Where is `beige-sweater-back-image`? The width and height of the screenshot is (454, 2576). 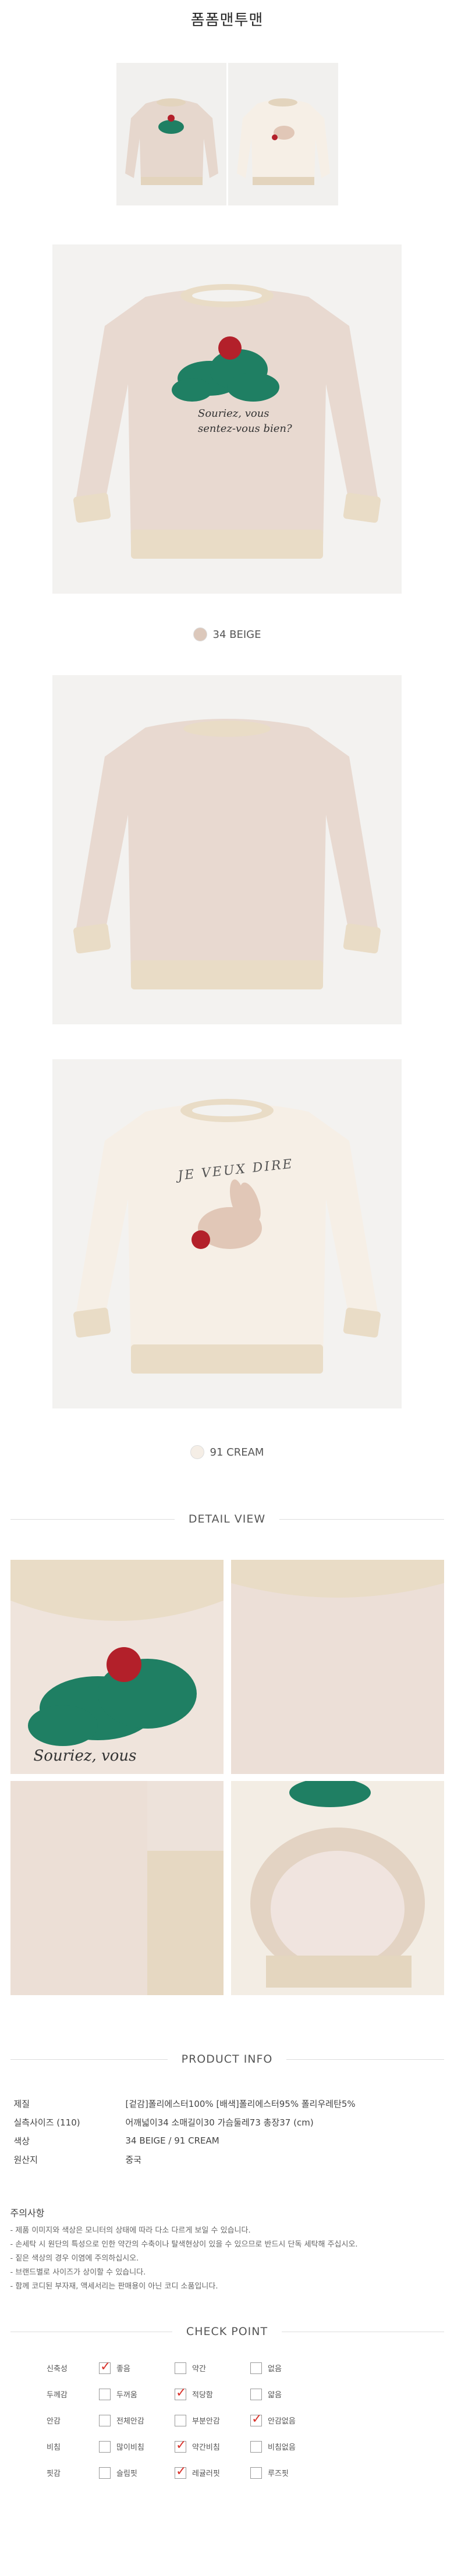
beige-sweater-back-image is located at coordinates (227, 850).